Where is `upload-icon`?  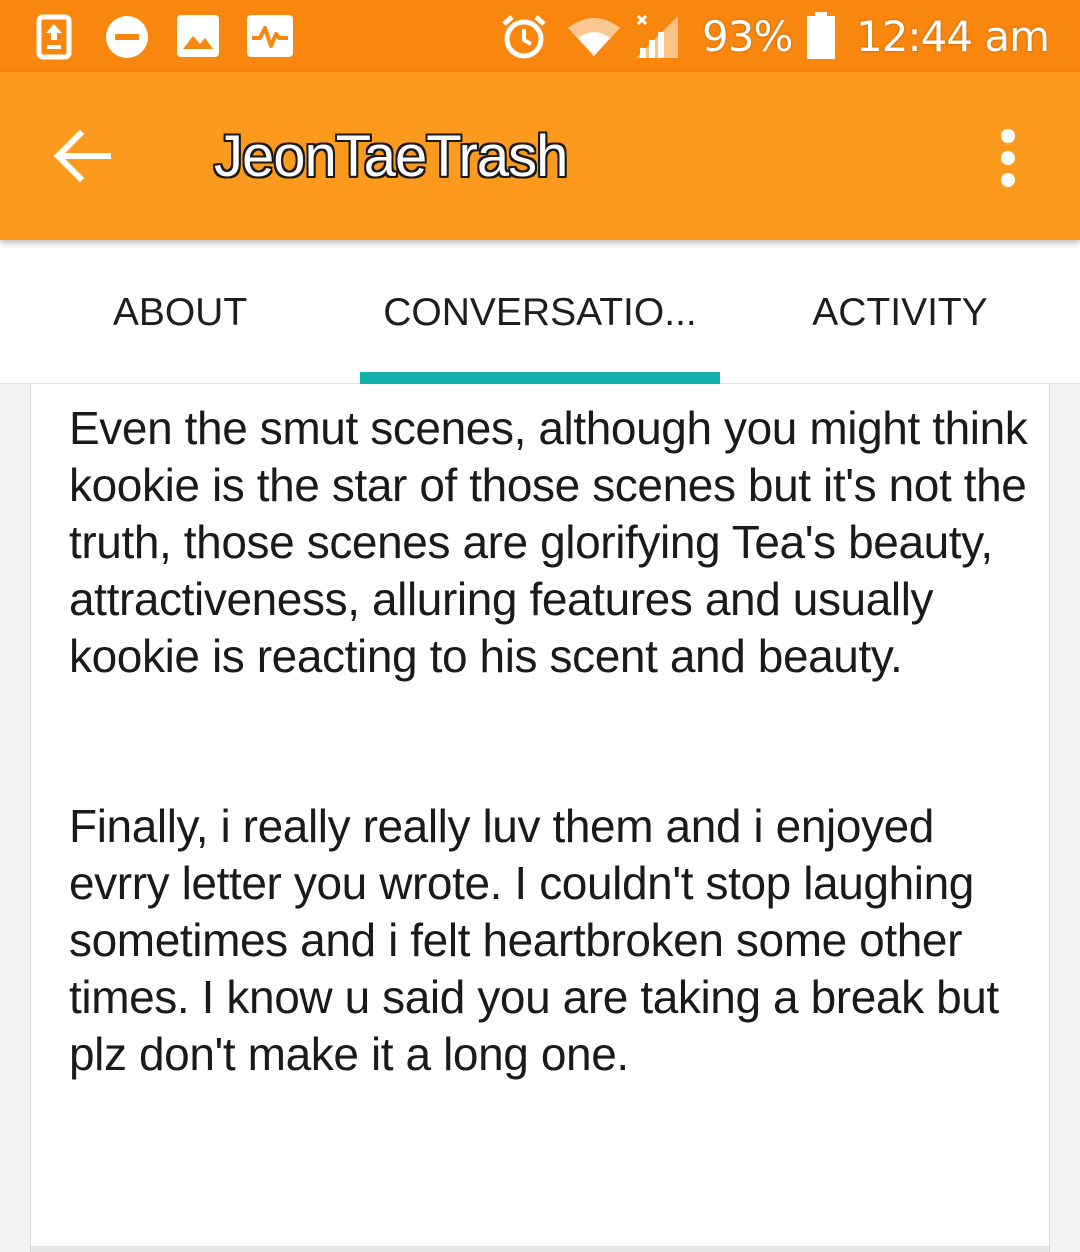
upload-icon is located at coordinates (54, 37).